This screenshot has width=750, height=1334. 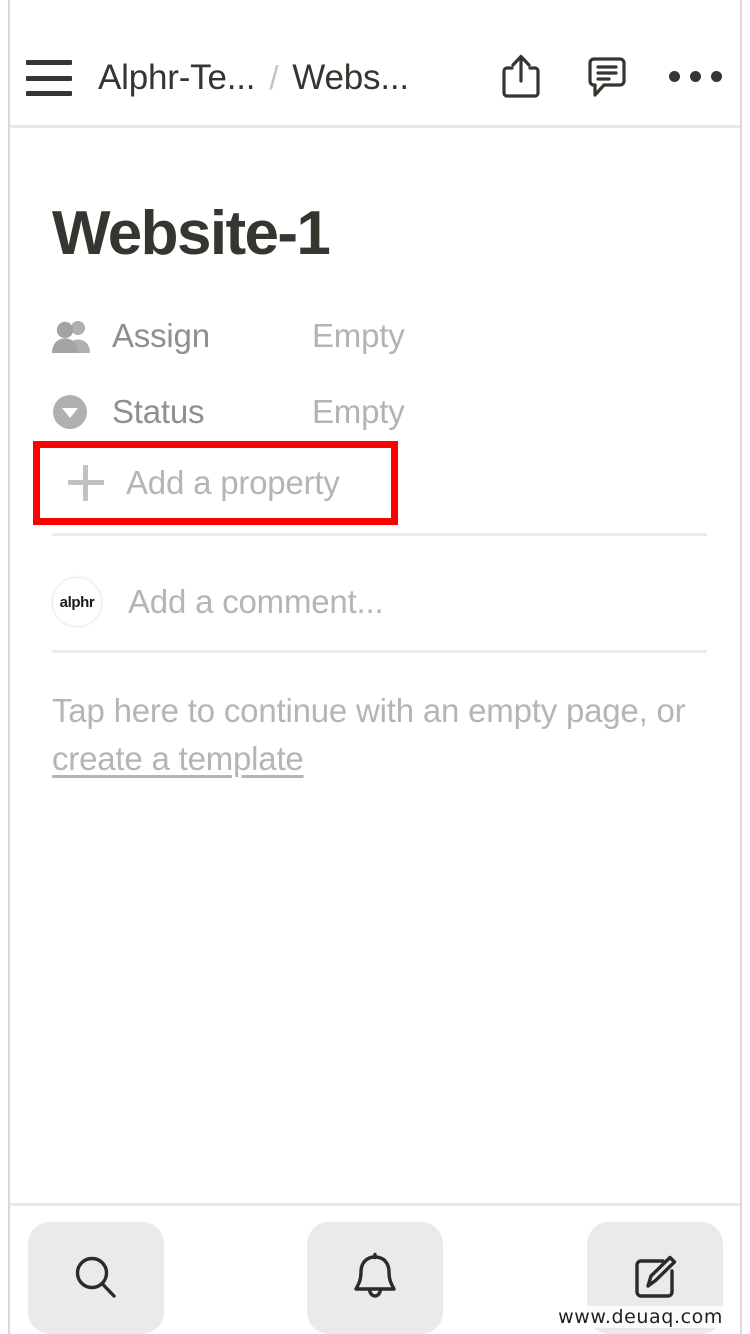 I want to click on property-row-status: Status Empty, so click(x=372, y=412).